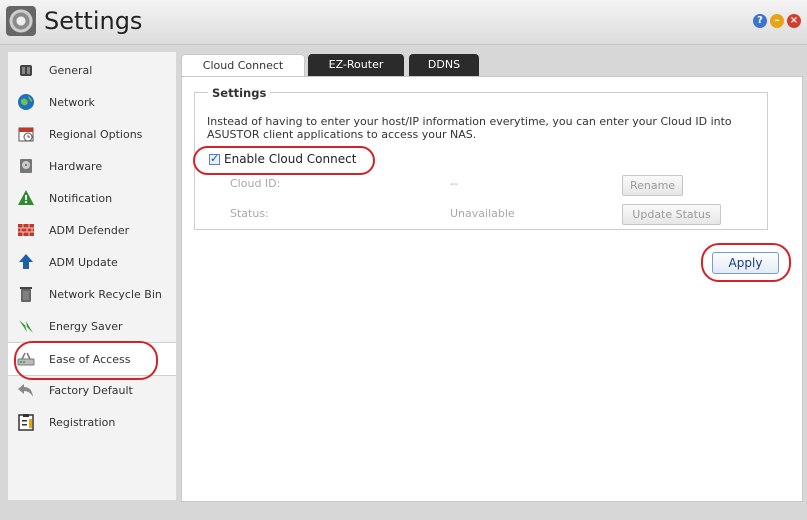  What do you see at coordinates (26, 197) in the screenshot?
I see `warning-triangle-icon` at bounding box center [26, 197].